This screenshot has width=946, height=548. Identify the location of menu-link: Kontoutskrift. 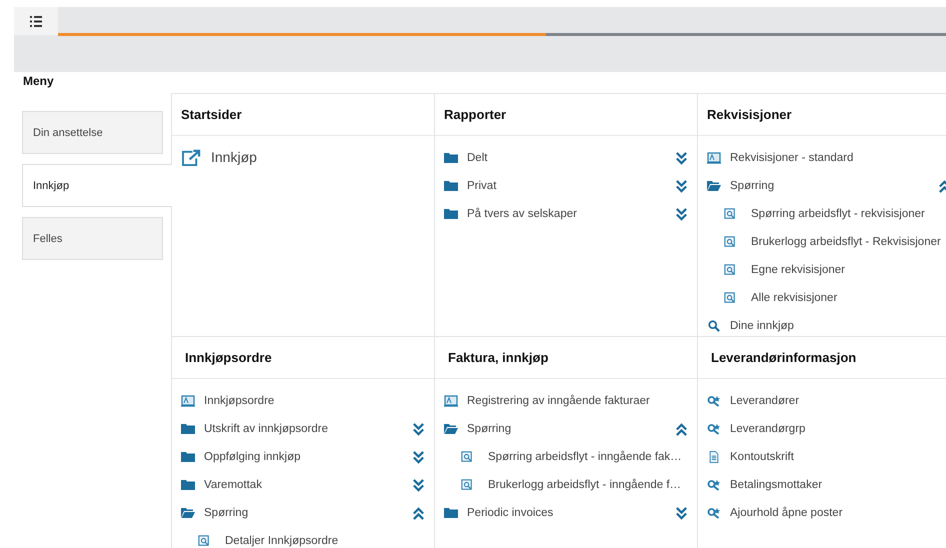
(762, 457).